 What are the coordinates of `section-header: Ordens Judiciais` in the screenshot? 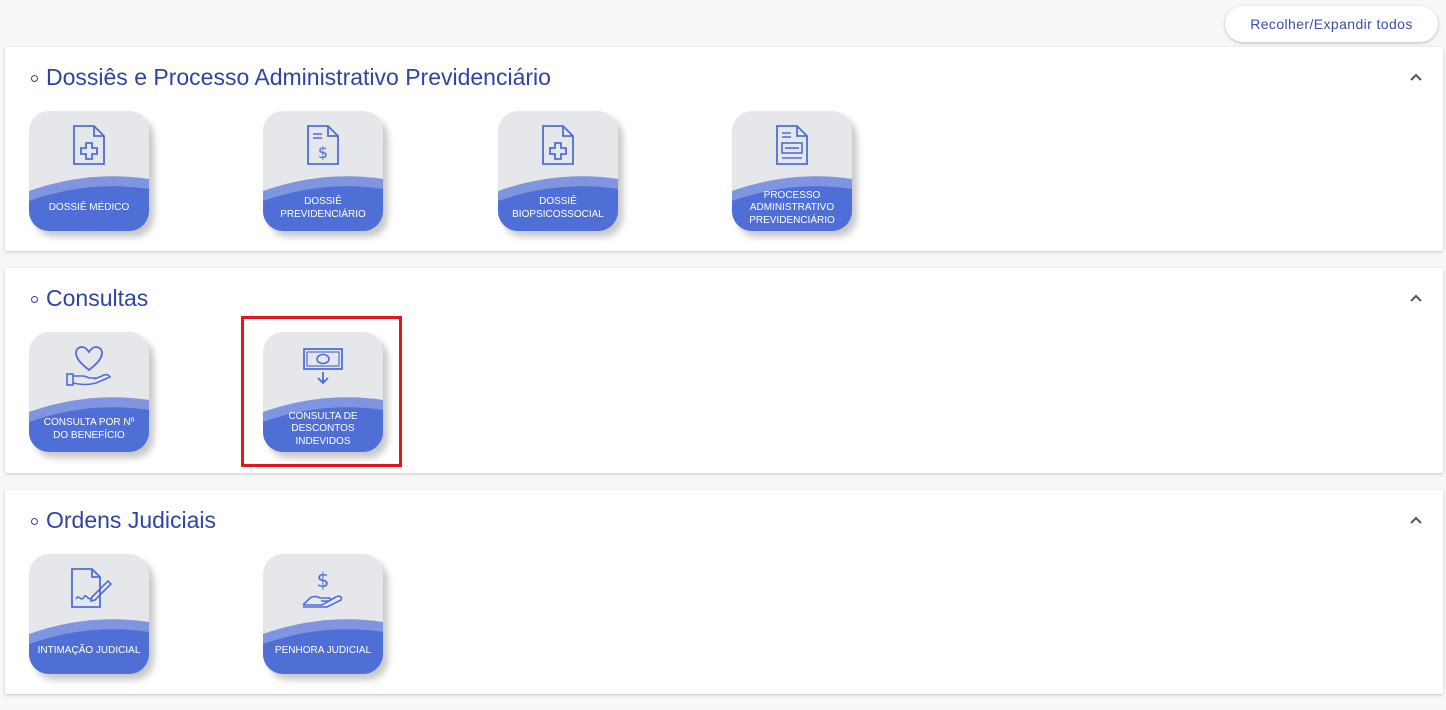 It's located at (724, 520).